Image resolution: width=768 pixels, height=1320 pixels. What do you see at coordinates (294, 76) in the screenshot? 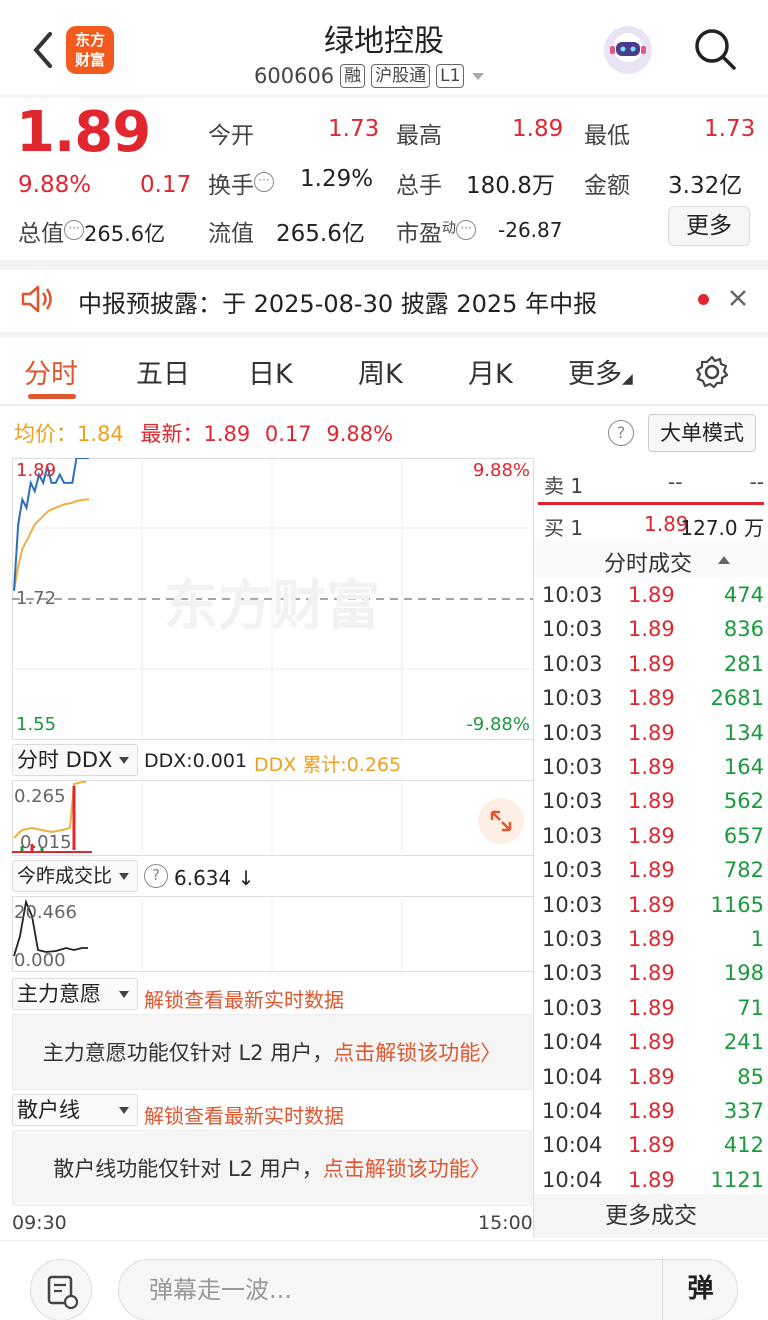
I see `stock-code: 600606` at bounding box center [294, 76].